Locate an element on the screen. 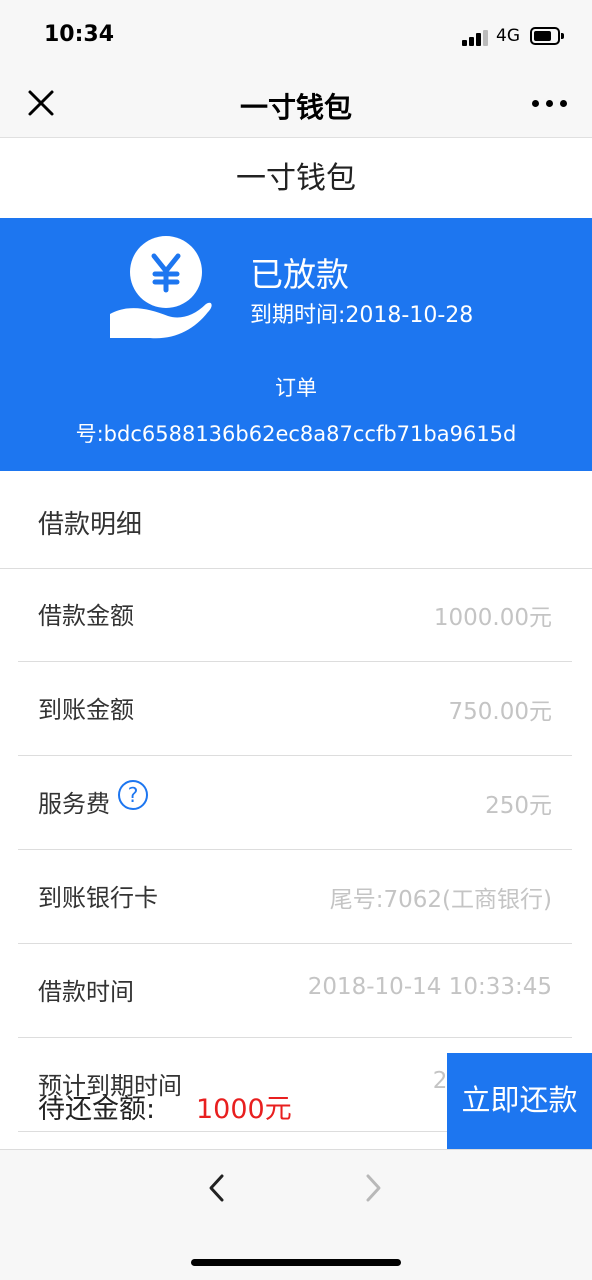 The width and height of the screenshot is (592, 1280). signal-icon is located at coordinates (477, 37).